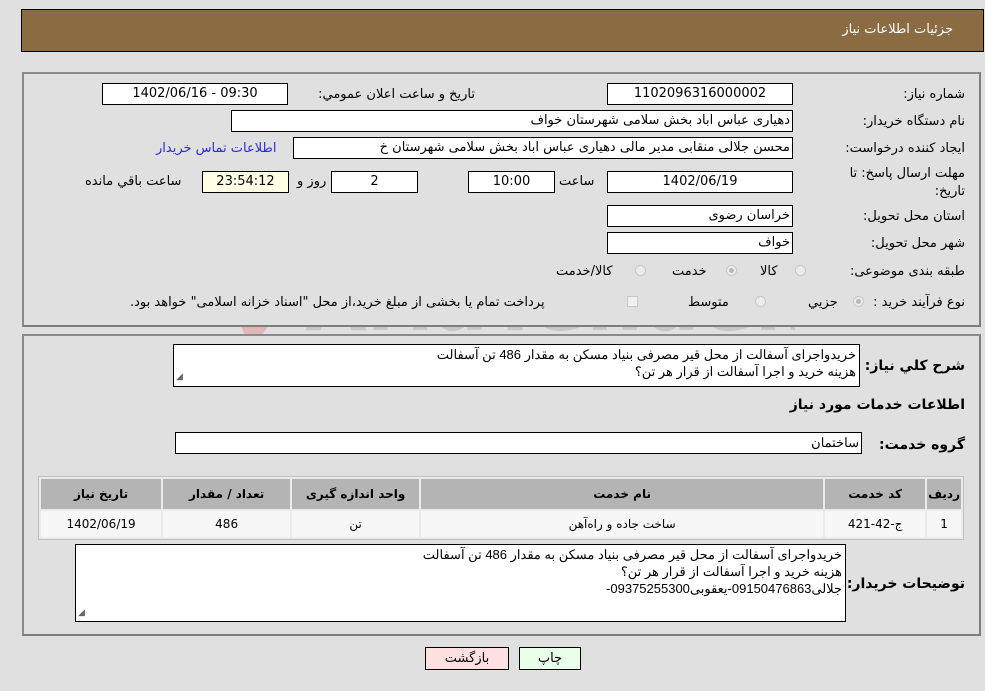  What do you see at coordinates (216, 148) in the screenshot?
I see `buyer-contact-link: اطلاعات تماس خریدار` at bounding box center [216, 148].